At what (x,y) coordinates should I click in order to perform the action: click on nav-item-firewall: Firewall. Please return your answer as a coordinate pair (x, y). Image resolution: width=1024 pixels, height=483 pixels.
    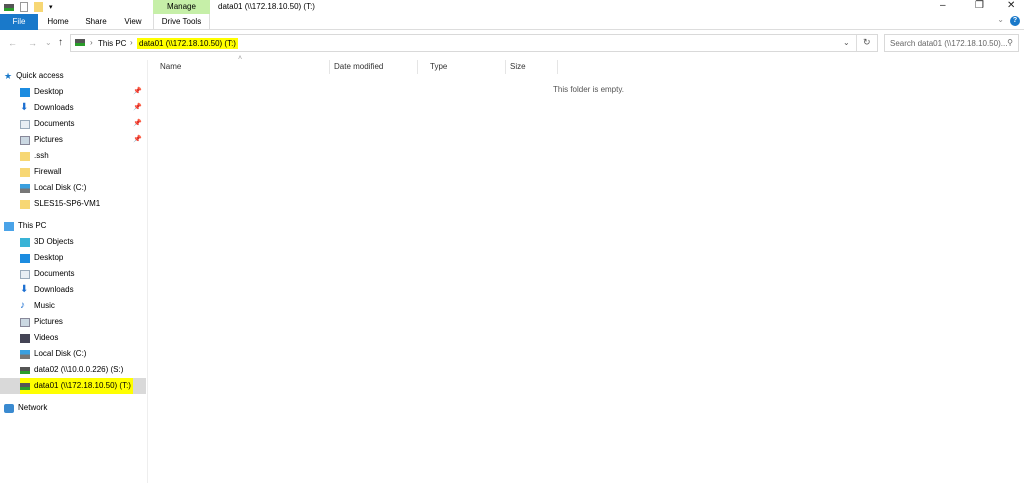
    Looking at the image, I should click on (83, 172).